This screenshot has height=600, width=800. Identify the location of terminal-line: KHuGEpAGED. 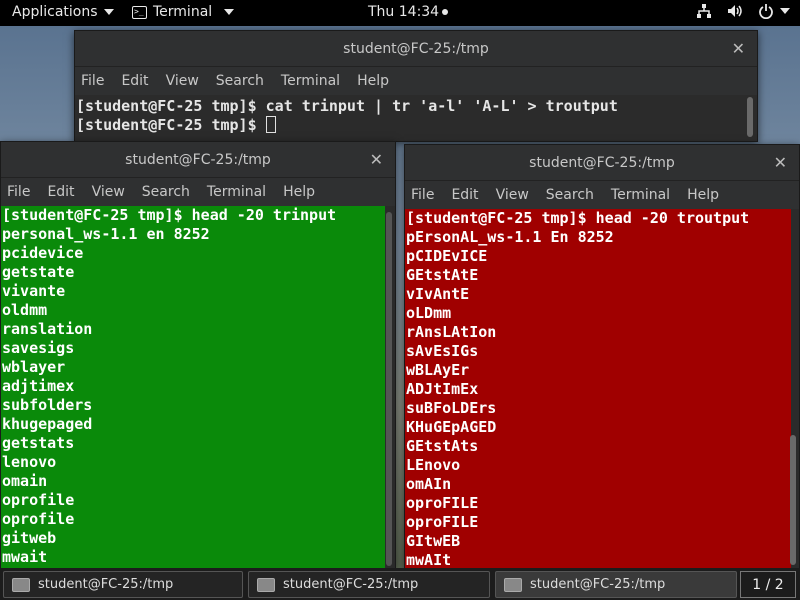
(451, 427).